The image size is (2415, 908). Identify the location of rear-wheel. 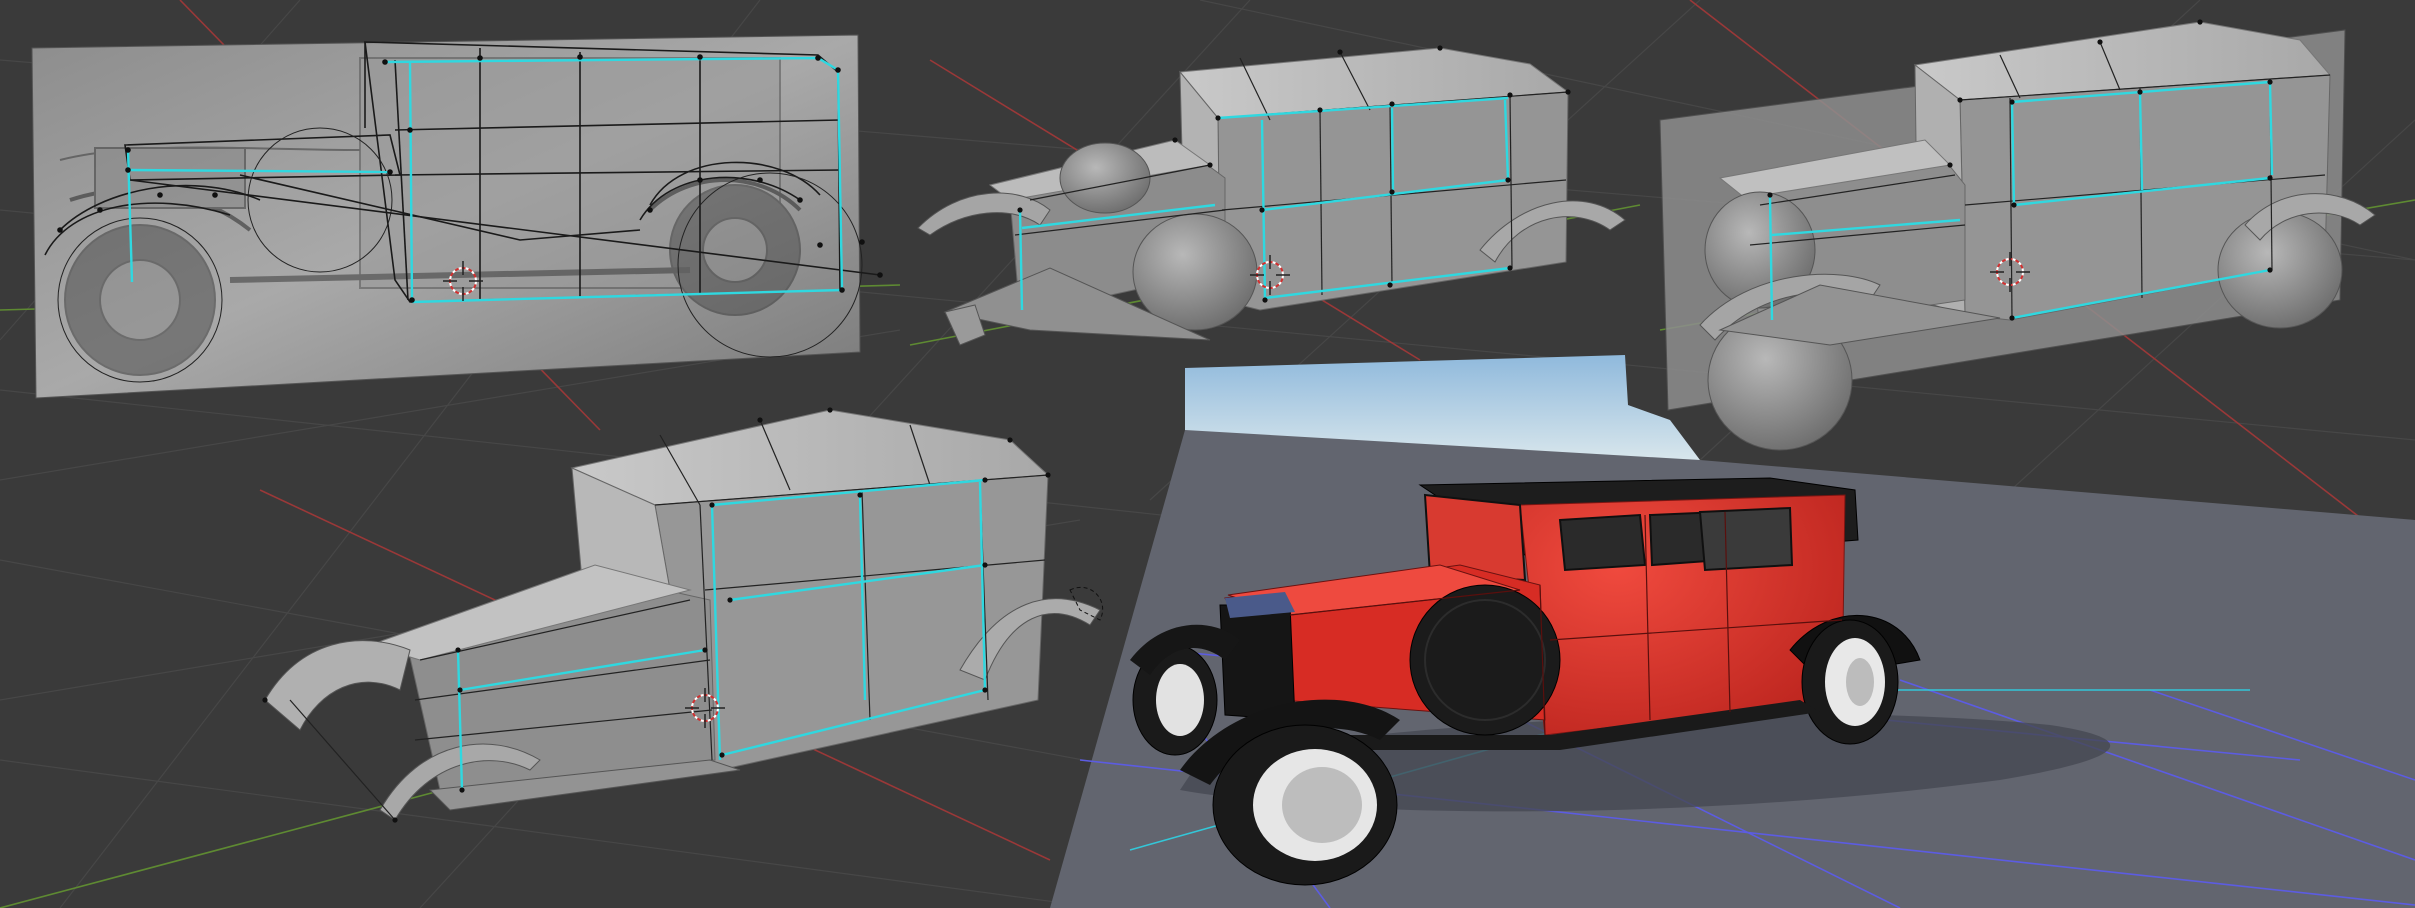
(2280, 270).